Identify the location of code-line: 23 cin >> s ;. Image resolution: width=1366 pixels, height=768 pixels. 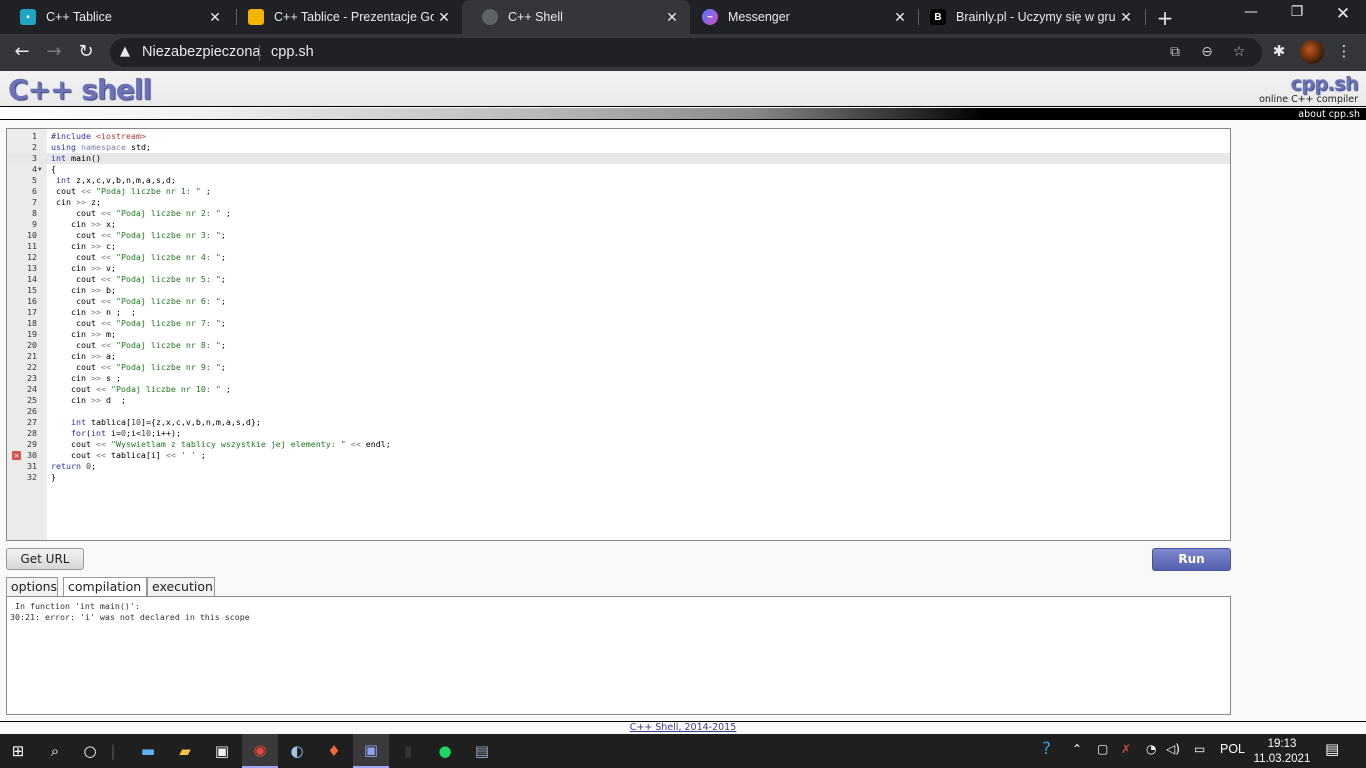
(618, 378).